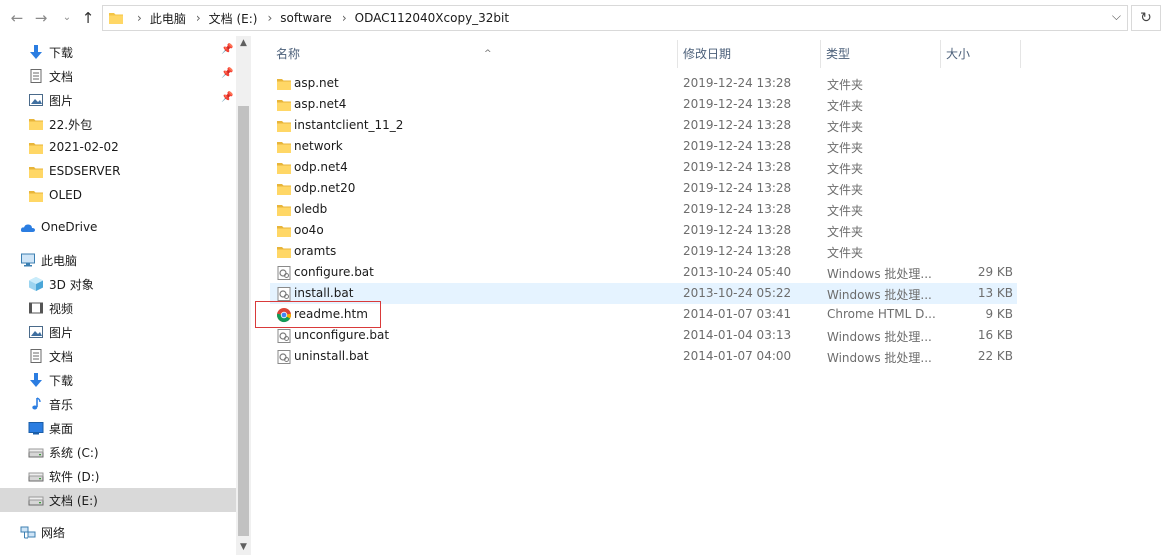 The height and width of the screenshot is (555, 1174). What do you see at coordinates (118, 428) in the screenshot?
I see `nav-item: 桌面` at bounding box center [118, 428].